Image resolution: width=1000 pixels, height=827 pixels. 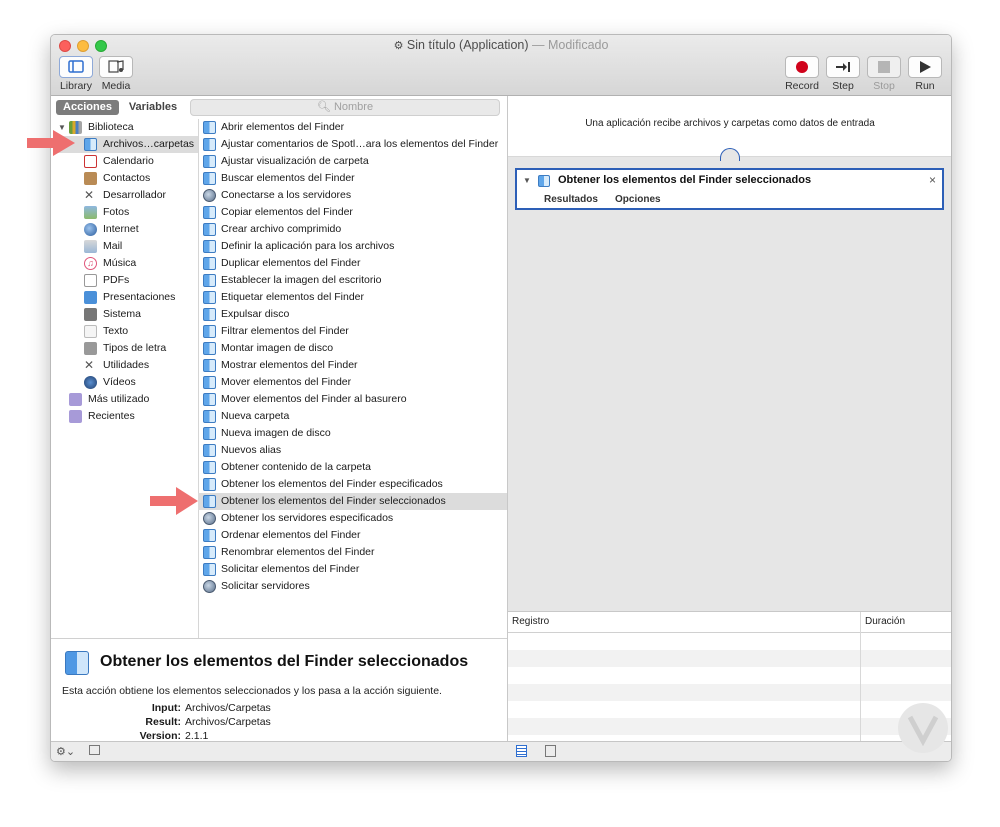 What do you see at coordinates (352, 365) in the screenshot?
I see `action-item: Mostrar elementos del Finder` at bounding box center [352, 365].